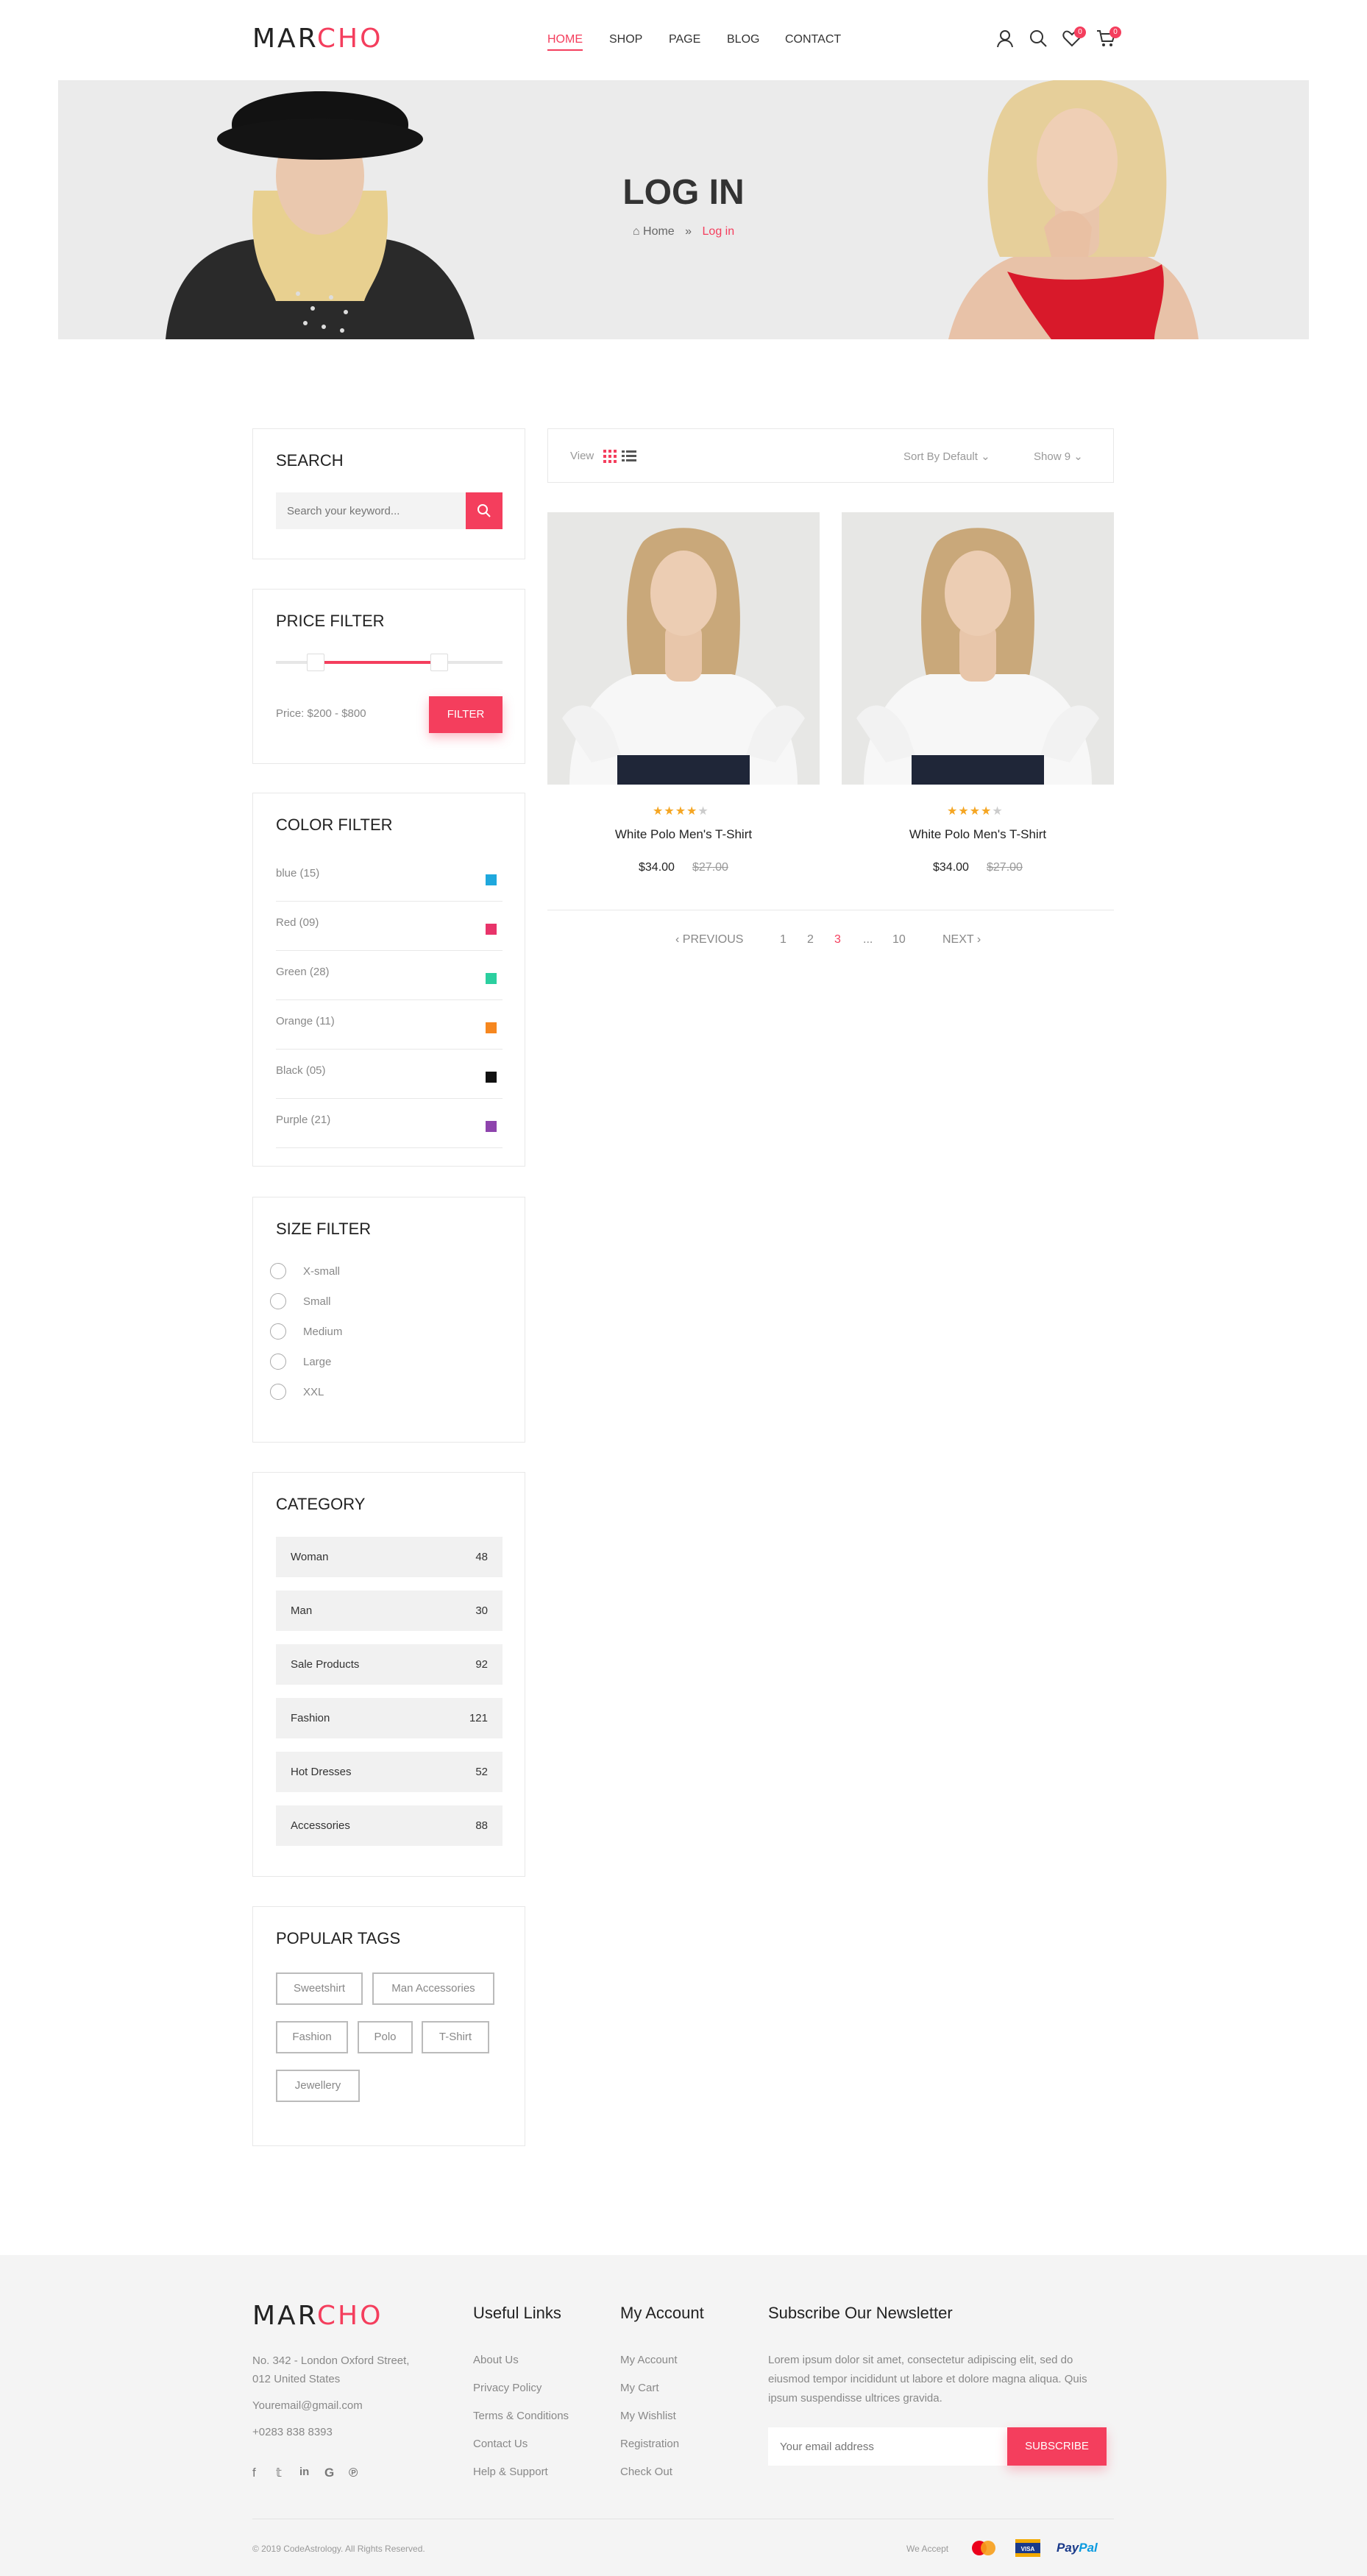 The height and width of the screenshot is (2576, 1367). I want to click on size-filter-title: SIZE FILTER, so click(324, 1229).